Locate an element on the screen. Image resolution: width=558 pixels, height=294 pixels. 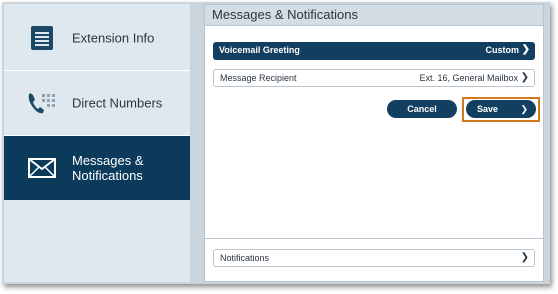
extension-info-icon is located at coordinates (42, 38).